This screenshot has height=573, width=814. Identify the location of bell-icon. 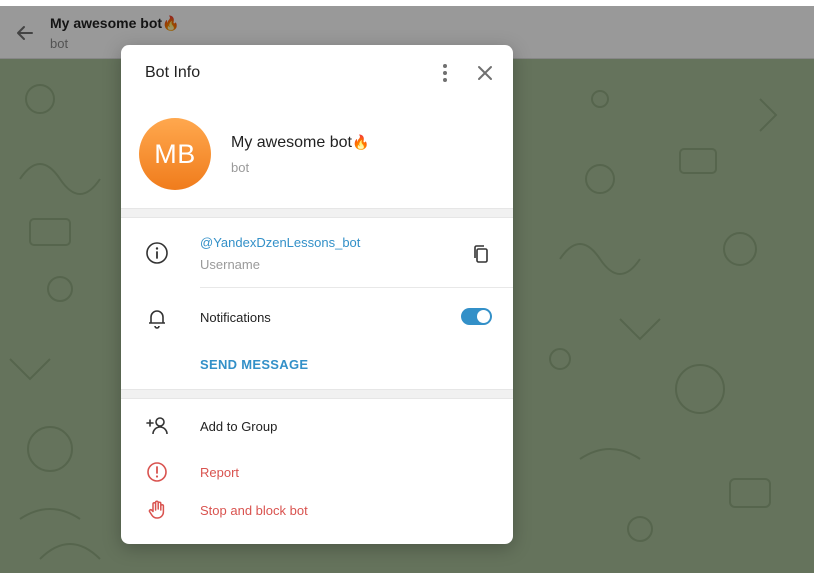
(157, 318).